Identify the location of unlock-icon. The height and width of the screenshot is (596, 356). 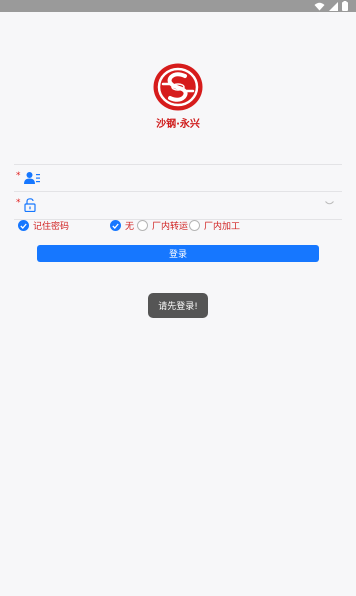
(30, 205).